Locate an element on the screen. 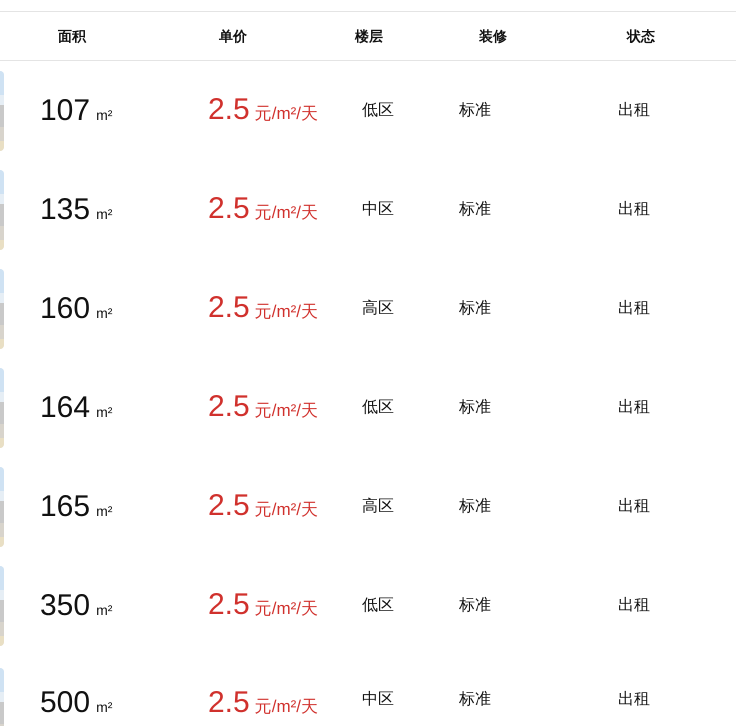 The width and height of the screenshot is (736, 726). area-value: 107 is located at coordinates (65, 111).